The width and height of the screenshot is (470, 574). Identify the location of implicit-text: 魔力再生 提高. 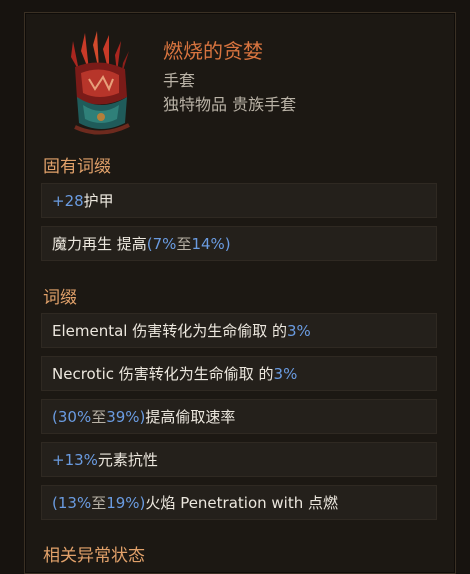
(99, 244).